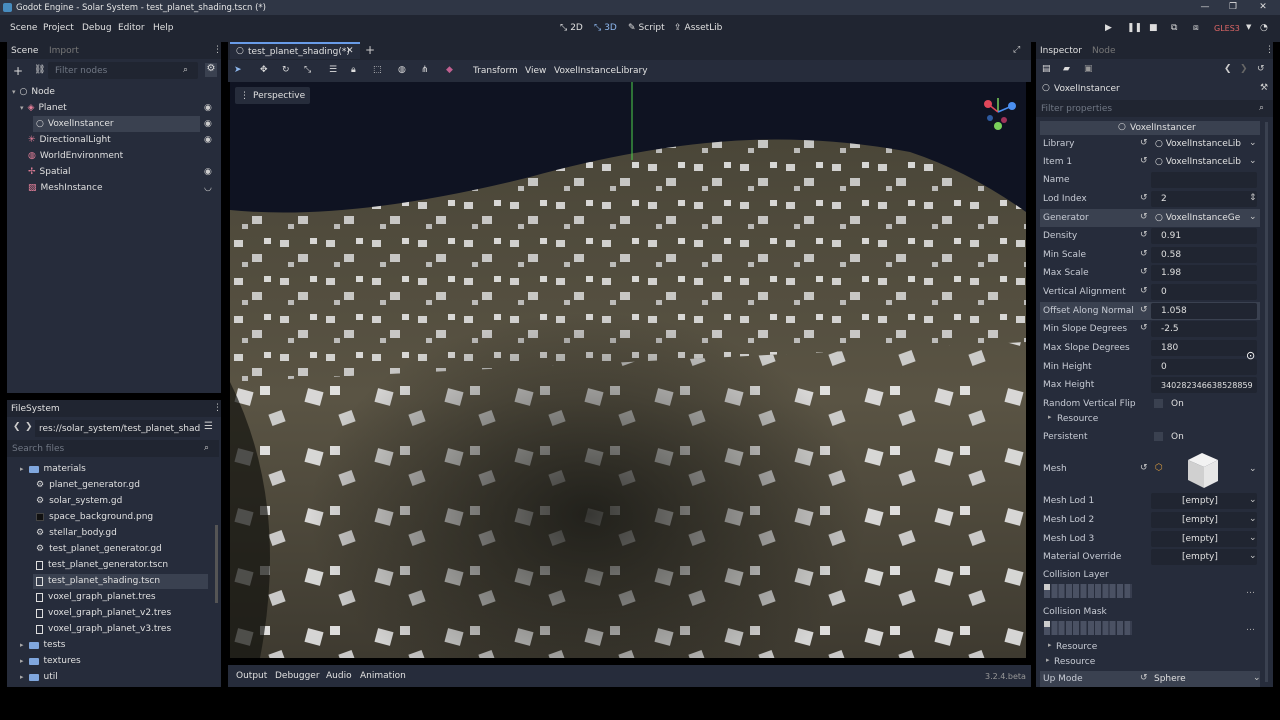 The width and height of the screenshot is (1280, 720). Describe the element at coordinates (601, 71) in the screenshot. I see `voxel-instance-library-menu: VoxelInstanceLibrary` at that location.